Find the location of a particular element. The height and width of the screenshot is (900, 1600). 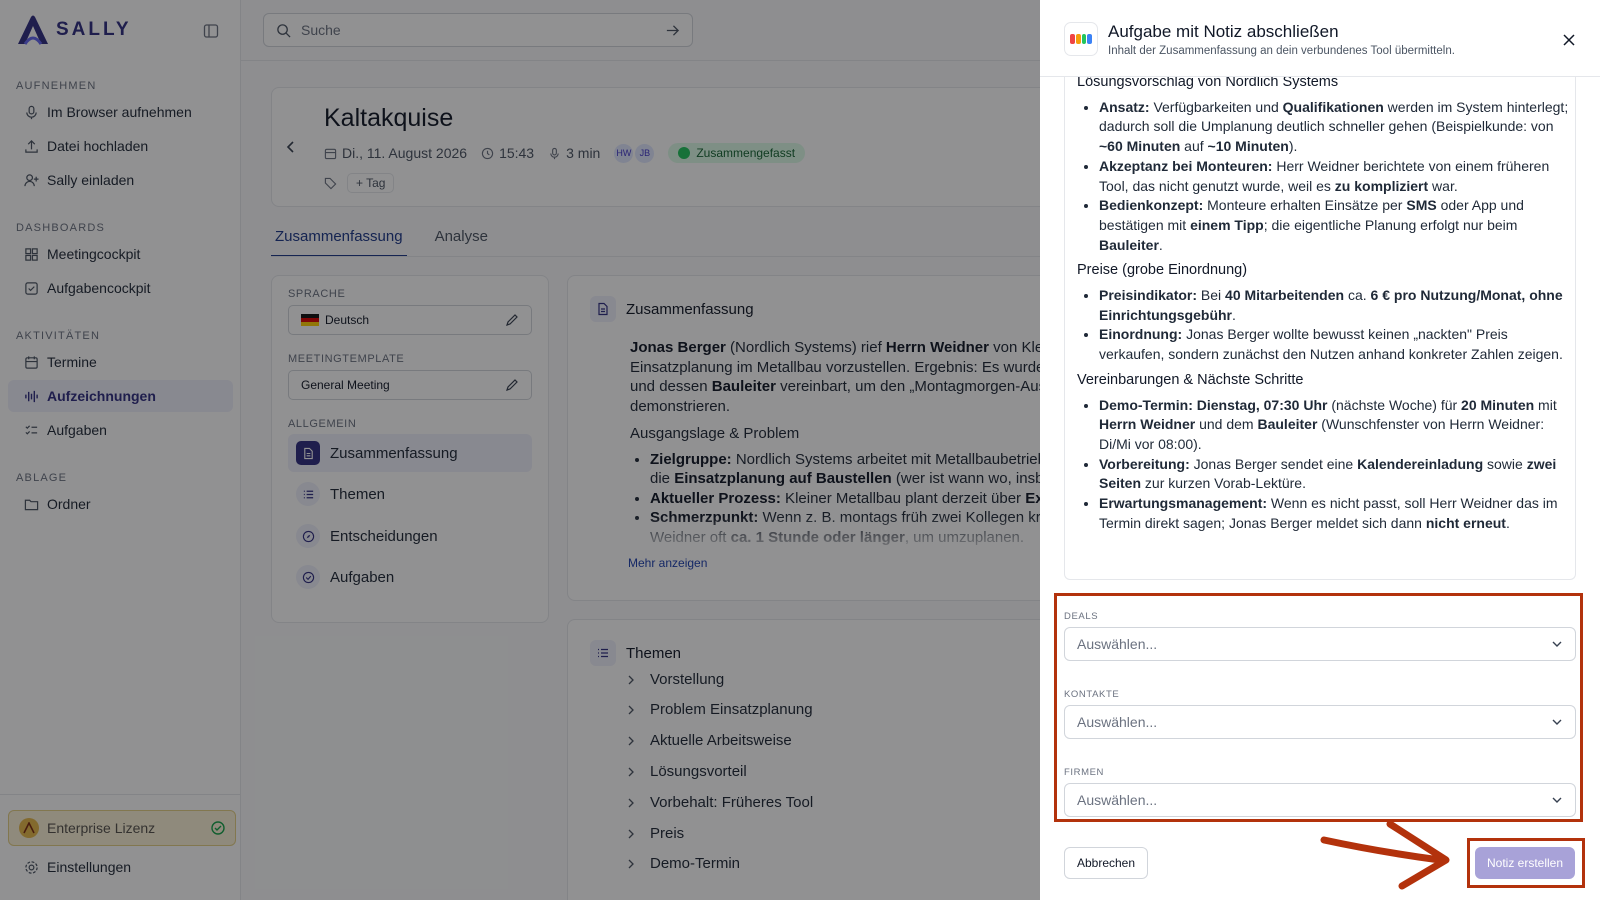

crm-app-logo-icon is located at coordinates (1081, 39).